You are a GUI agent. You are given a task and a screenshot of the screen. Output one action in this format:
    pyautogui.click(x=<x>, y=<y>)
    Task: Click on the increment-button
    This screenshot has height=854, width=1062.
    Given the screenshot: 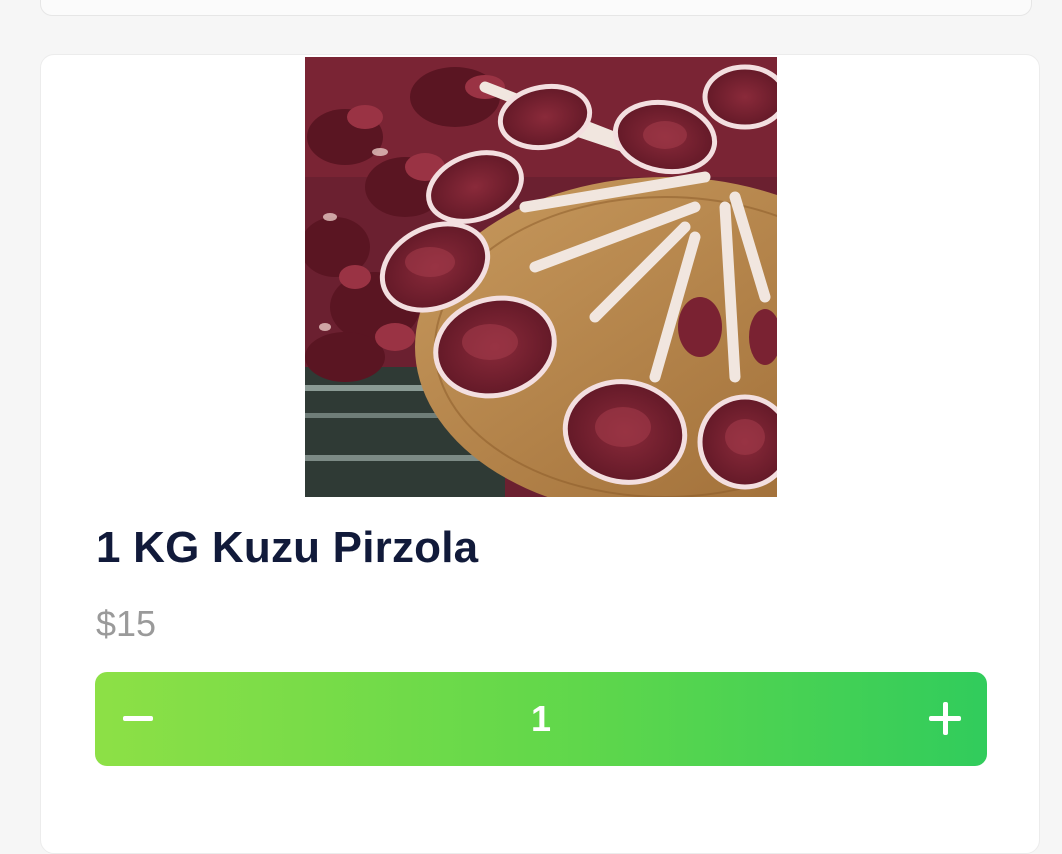 What is the action you would take?
    pyautogui.click(x=942, y=719)
    